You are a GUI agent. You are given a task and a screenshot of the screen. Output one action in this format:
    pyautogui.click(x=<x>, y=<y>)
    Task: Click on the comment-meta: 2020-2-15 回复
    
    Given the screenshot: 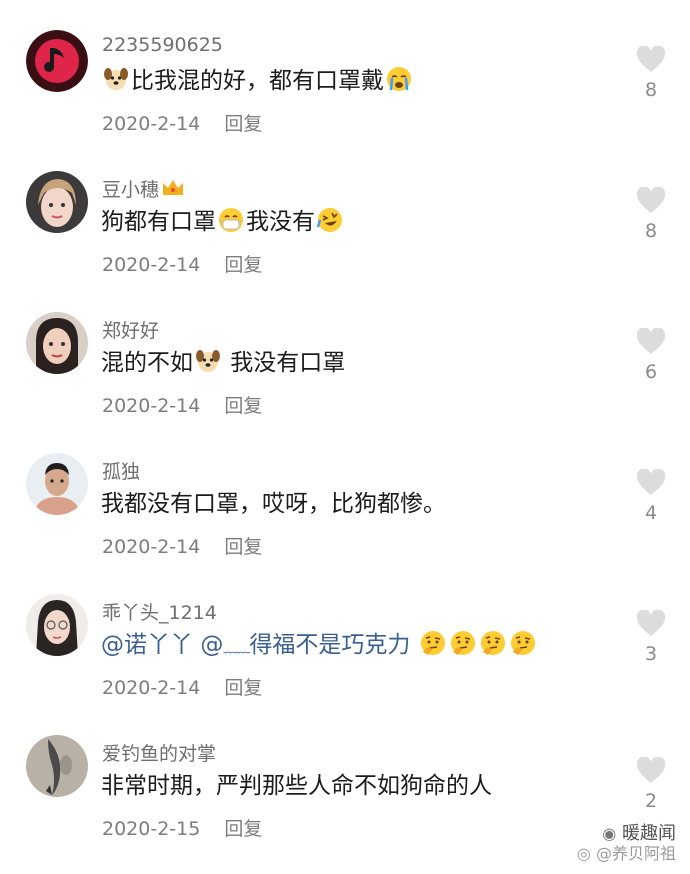 What is the action you would take?
    pyautogui.click(x=182, y=827)
    